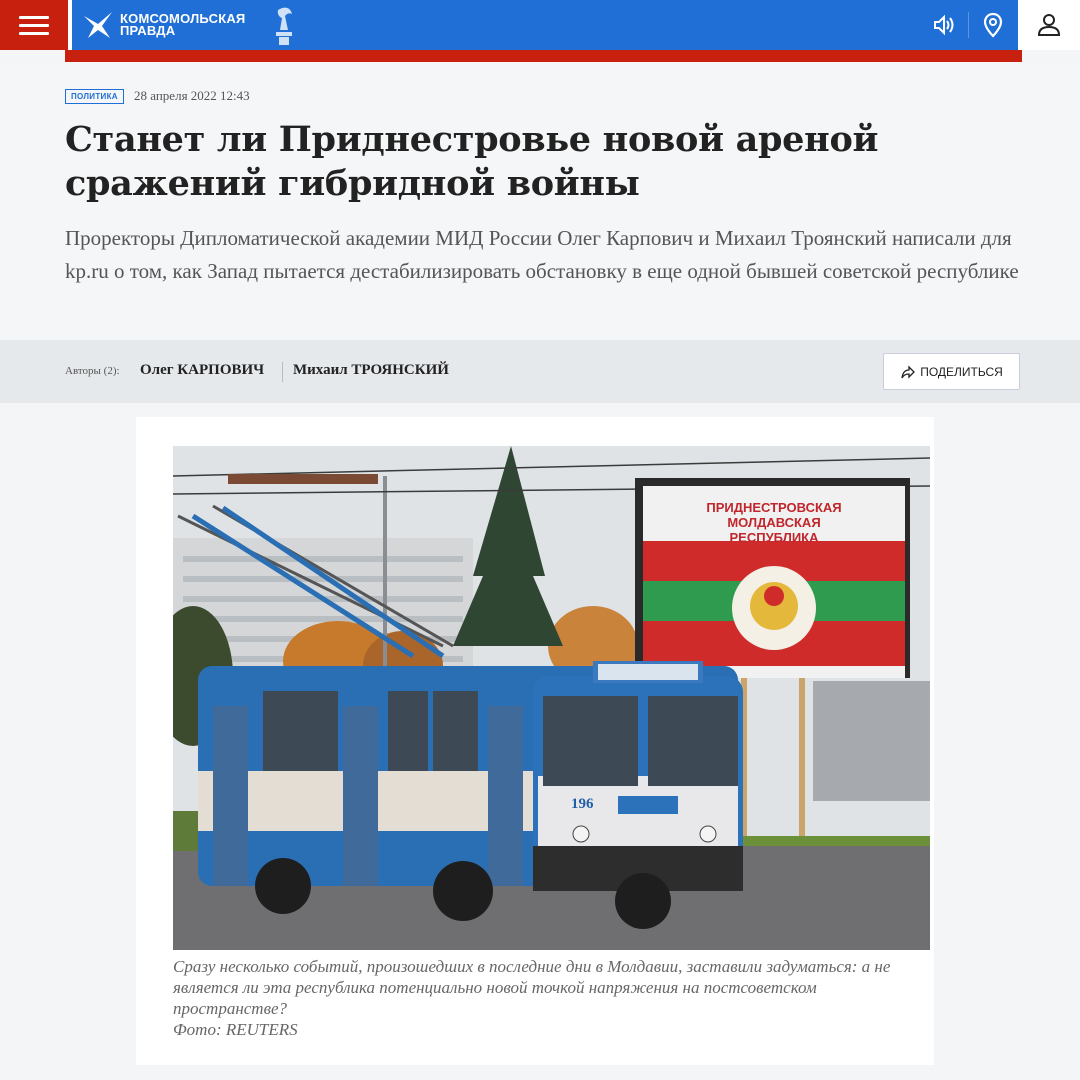 The height and width of the screenshot is (1080, 1080). I want to click on top-header: КОМСОМОЛЬСКАЯ ПРАВДА, so click(540, 25).